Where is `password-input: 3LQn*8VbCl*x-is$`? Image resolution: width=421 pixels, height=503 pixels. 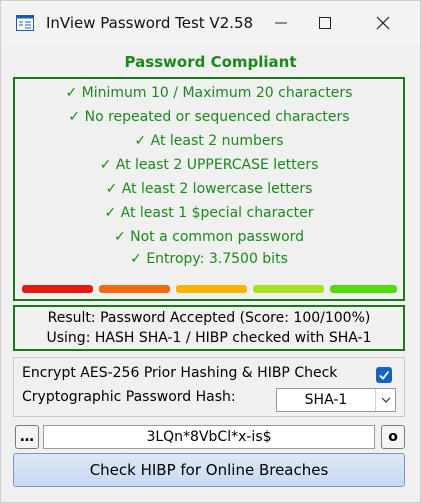 password-input: 3LQn*8VbCl*x-is$ is located at coordinates (209, 437).